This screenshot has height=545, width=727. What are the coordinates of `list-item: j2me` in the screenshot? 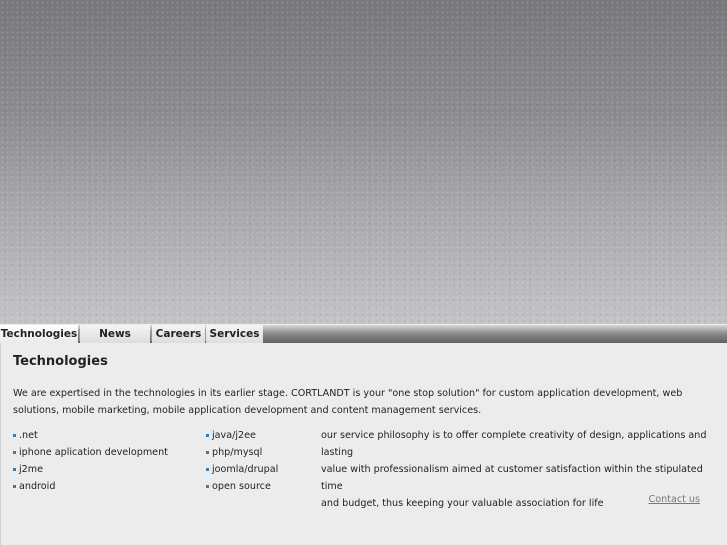 It's located at (90, 469).